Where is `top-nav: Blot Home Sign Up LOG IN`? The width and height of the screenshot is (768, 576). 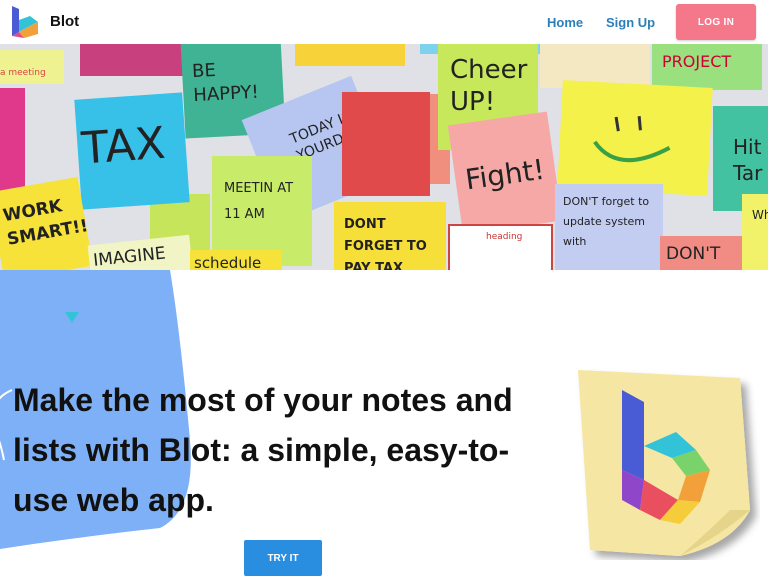 top-nav: Blot Home Sign Up LOG IN is located at coordinates (384, 22).